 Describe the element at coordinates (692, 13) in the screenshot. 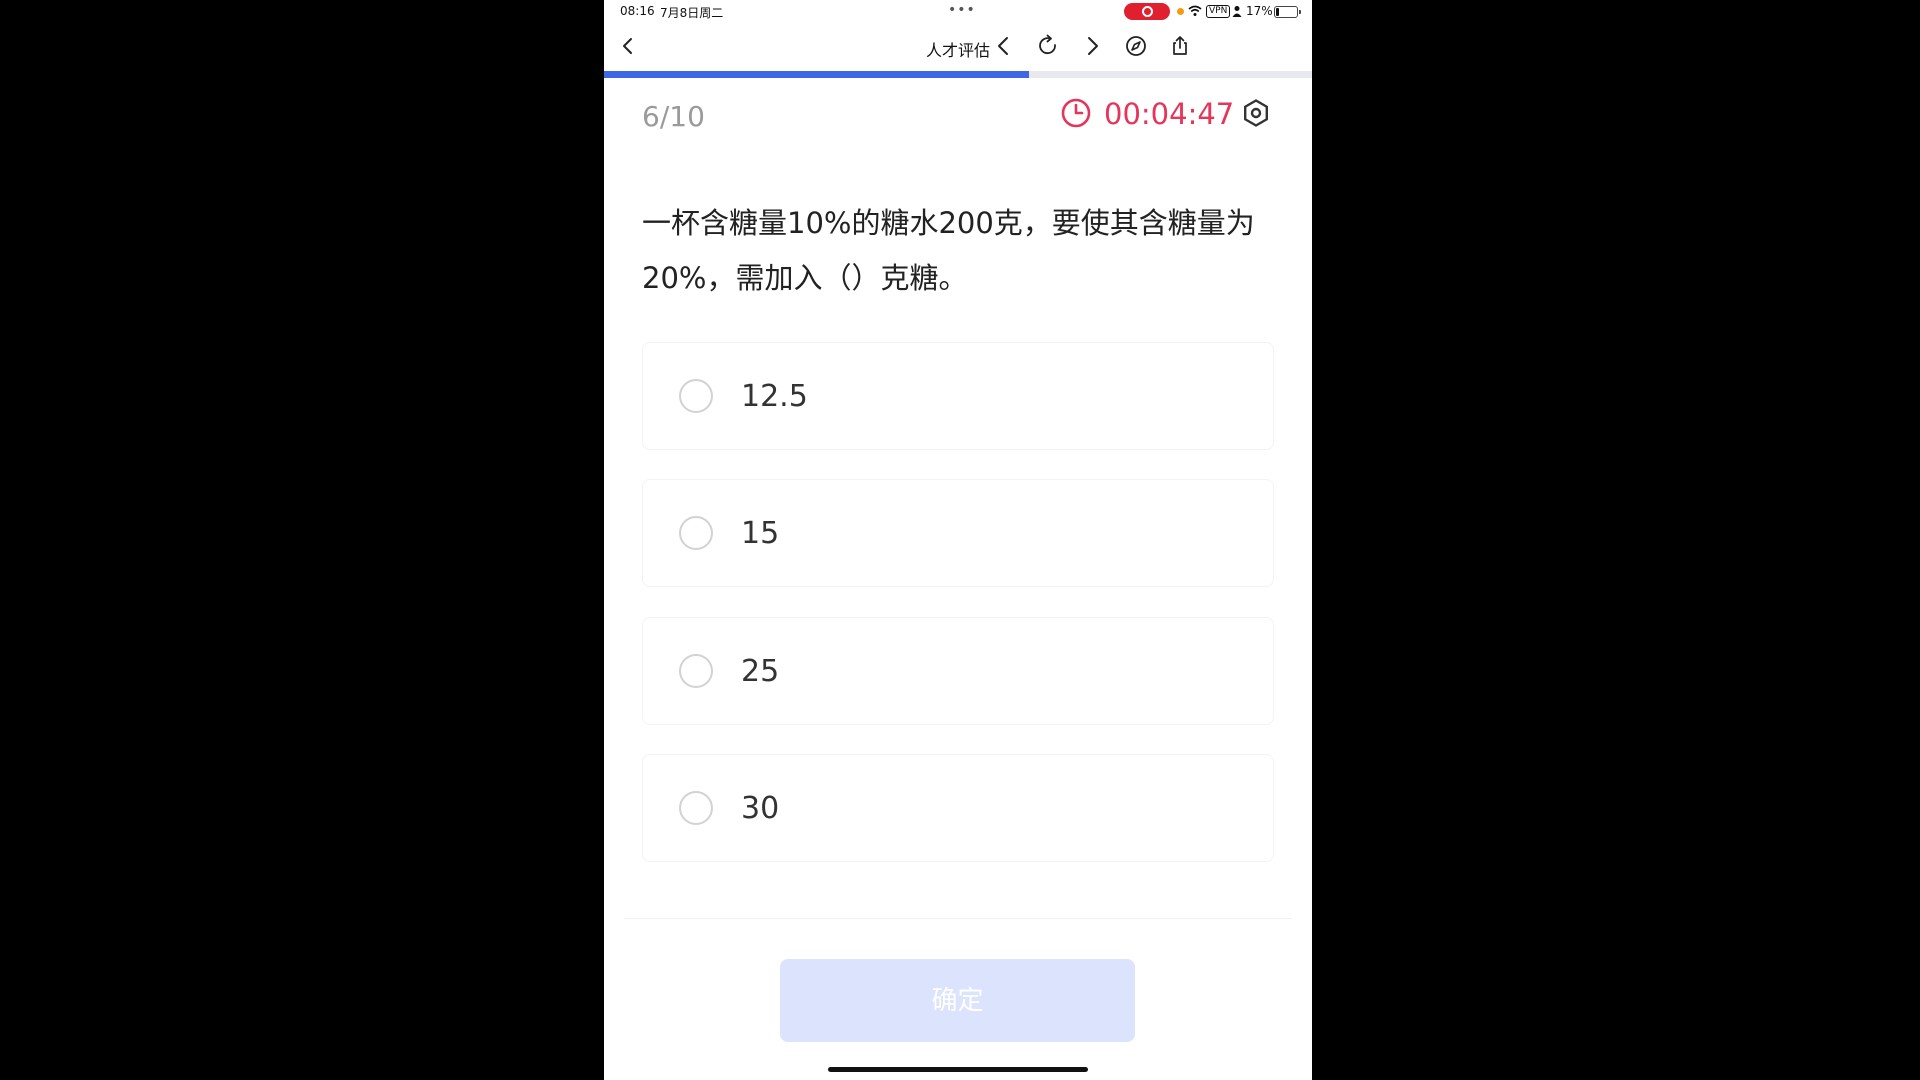

I see `status-date: 7月8日周二` at that location.